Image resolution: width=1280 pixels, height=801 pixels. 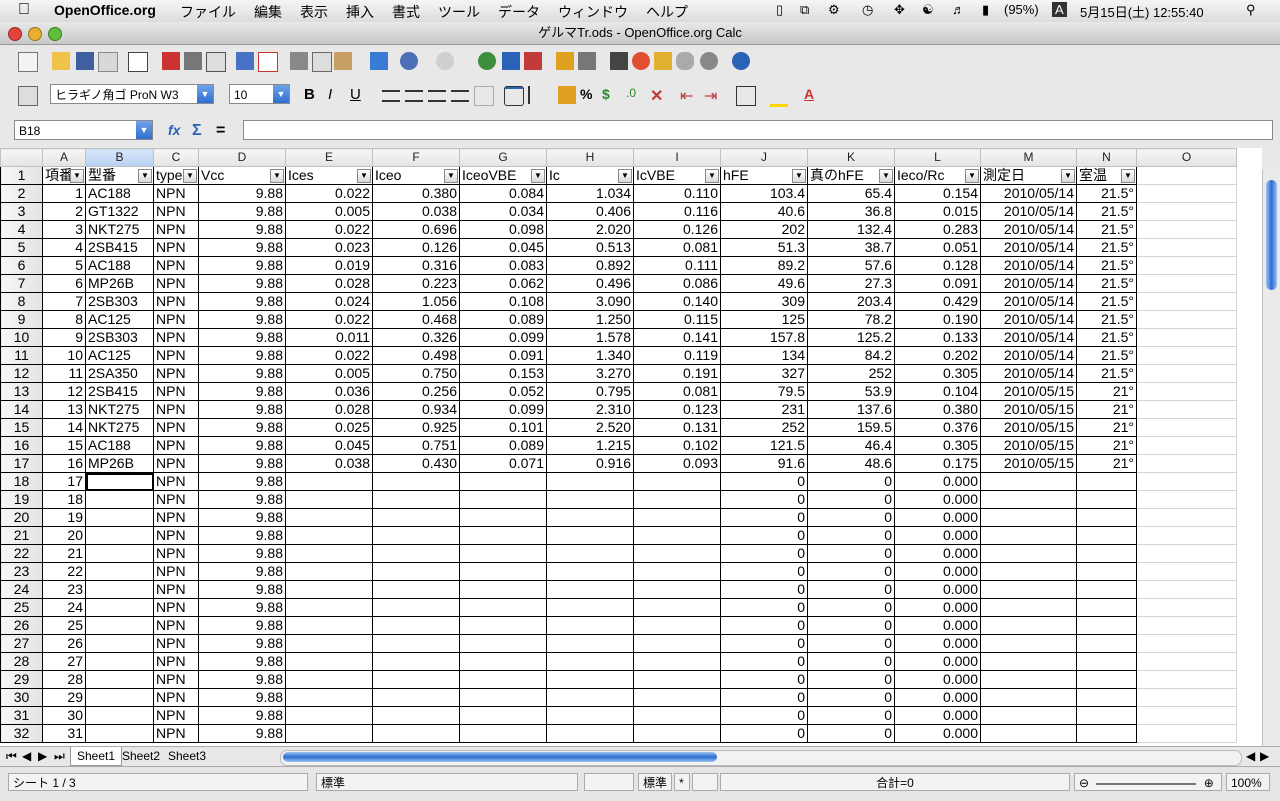 What do you see at coordinates (590, 355) in the screenshot?
I see `cell: 1.340` at bounding box center [590, 355].